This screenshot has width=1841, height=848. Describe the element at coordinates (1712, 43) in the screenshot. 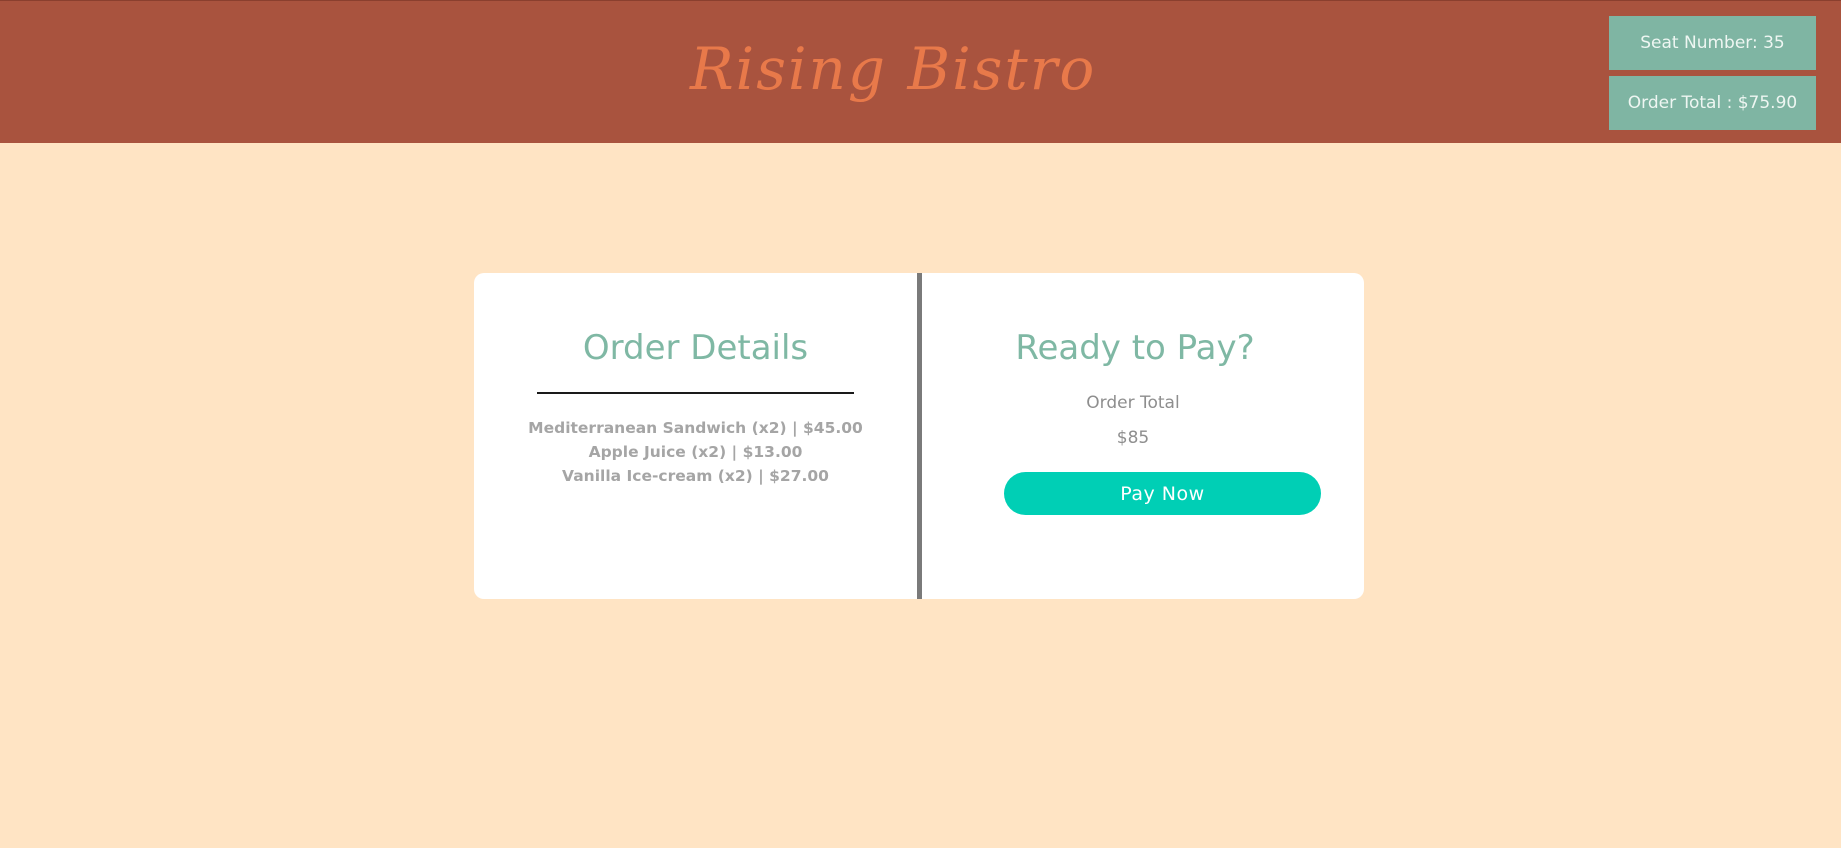

I see `seat-number-badge: Seat Number: 35` at that location.